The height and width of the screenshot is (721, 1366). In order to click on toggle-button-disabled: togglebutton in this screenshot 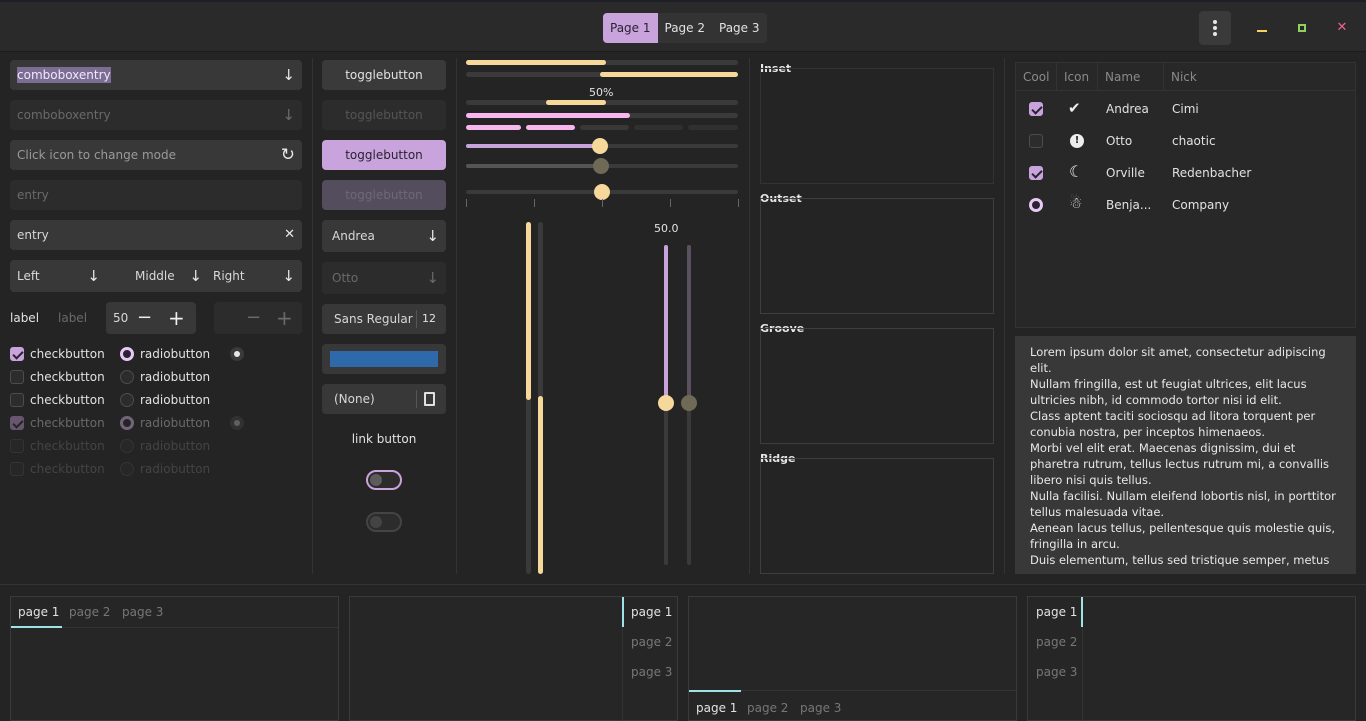, I will do `click(384, 115)`.